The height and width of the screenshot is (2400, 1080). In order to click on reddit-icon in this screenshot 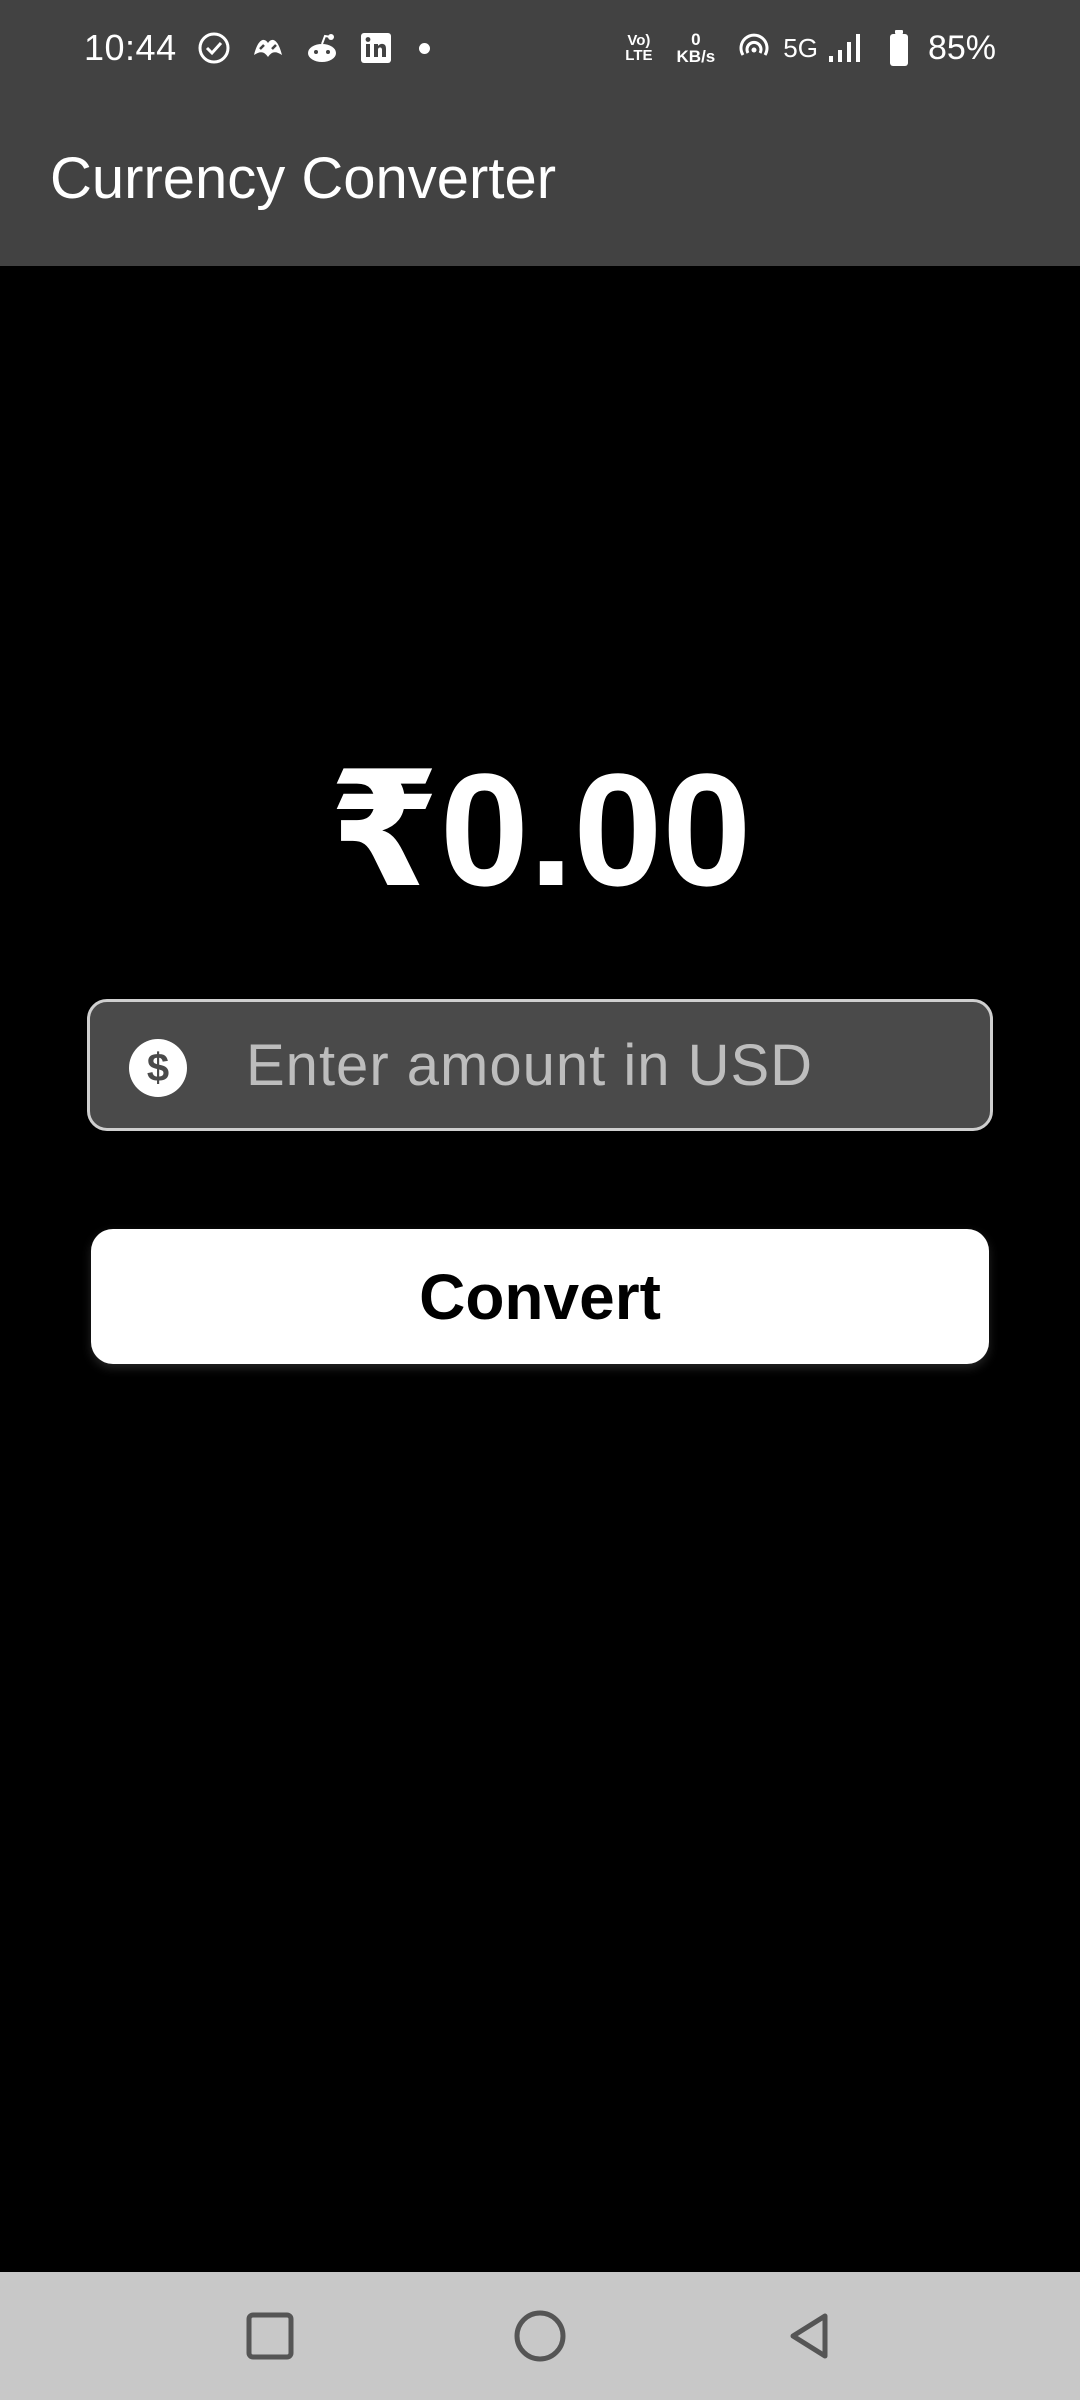, I will do `click(322, 48)`.